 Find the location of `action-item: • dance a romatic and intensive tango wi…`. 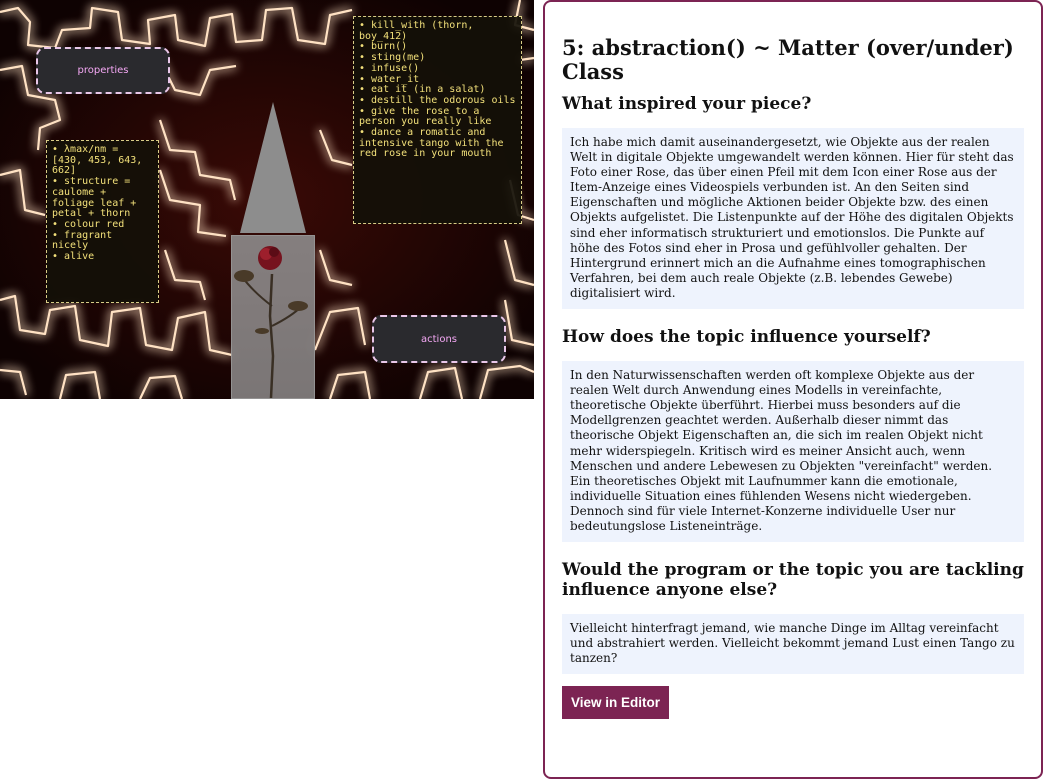

action-item: • dance a romatic and intensive tango wi… is located at coordinates (434, 143).